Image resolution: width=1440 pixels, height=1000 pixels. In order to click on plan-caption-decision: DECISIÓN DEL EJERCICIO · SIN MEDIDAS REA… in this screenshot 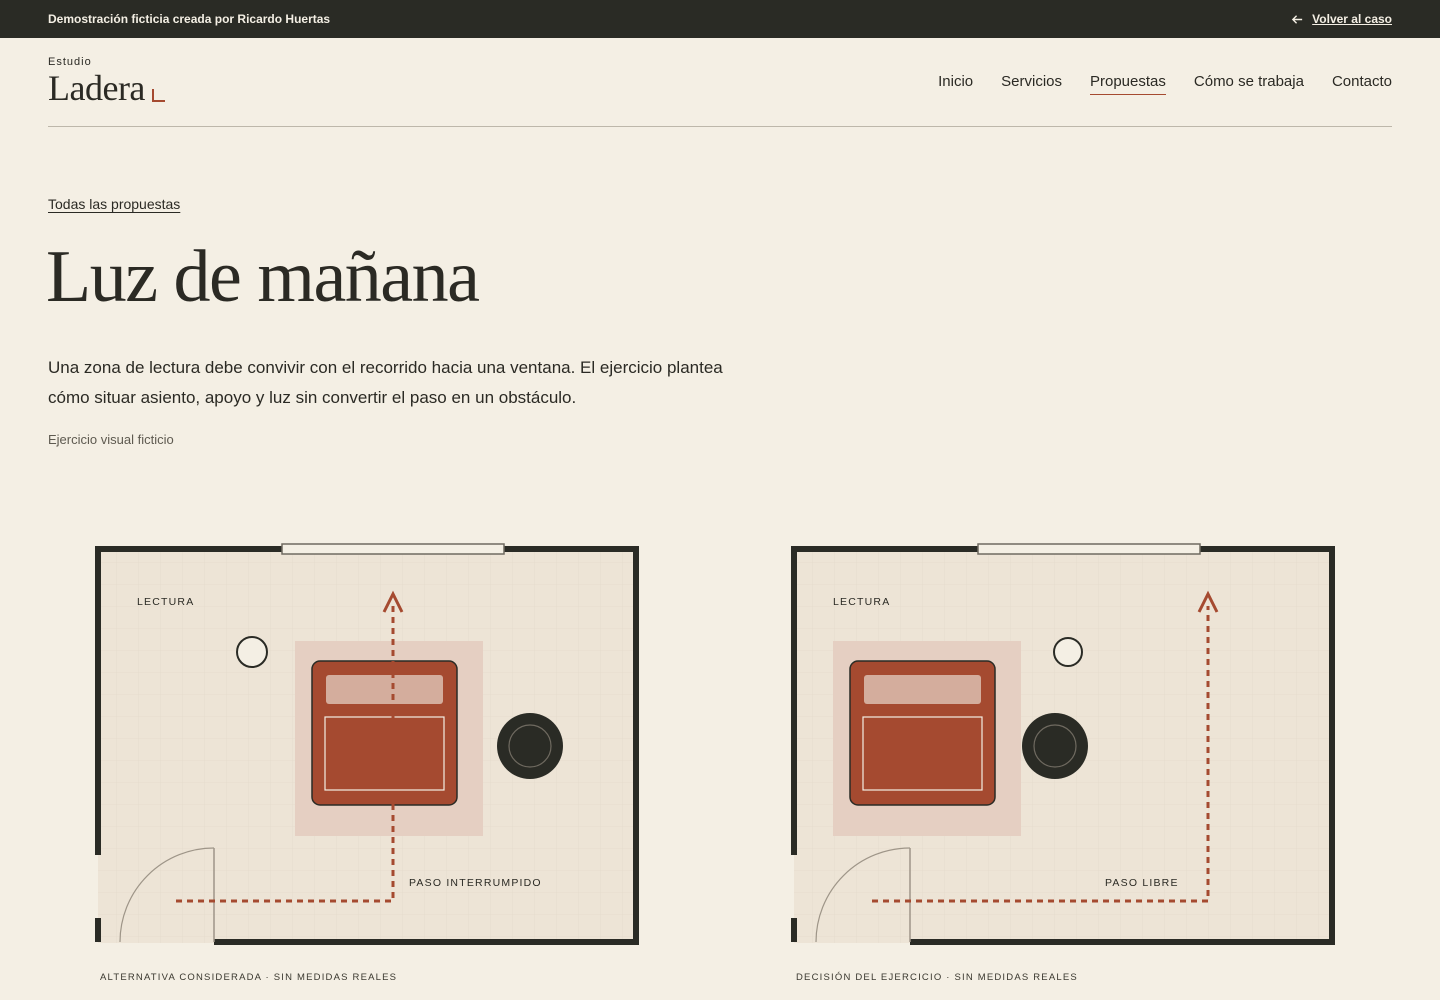, I will do `click(937, 977)`.